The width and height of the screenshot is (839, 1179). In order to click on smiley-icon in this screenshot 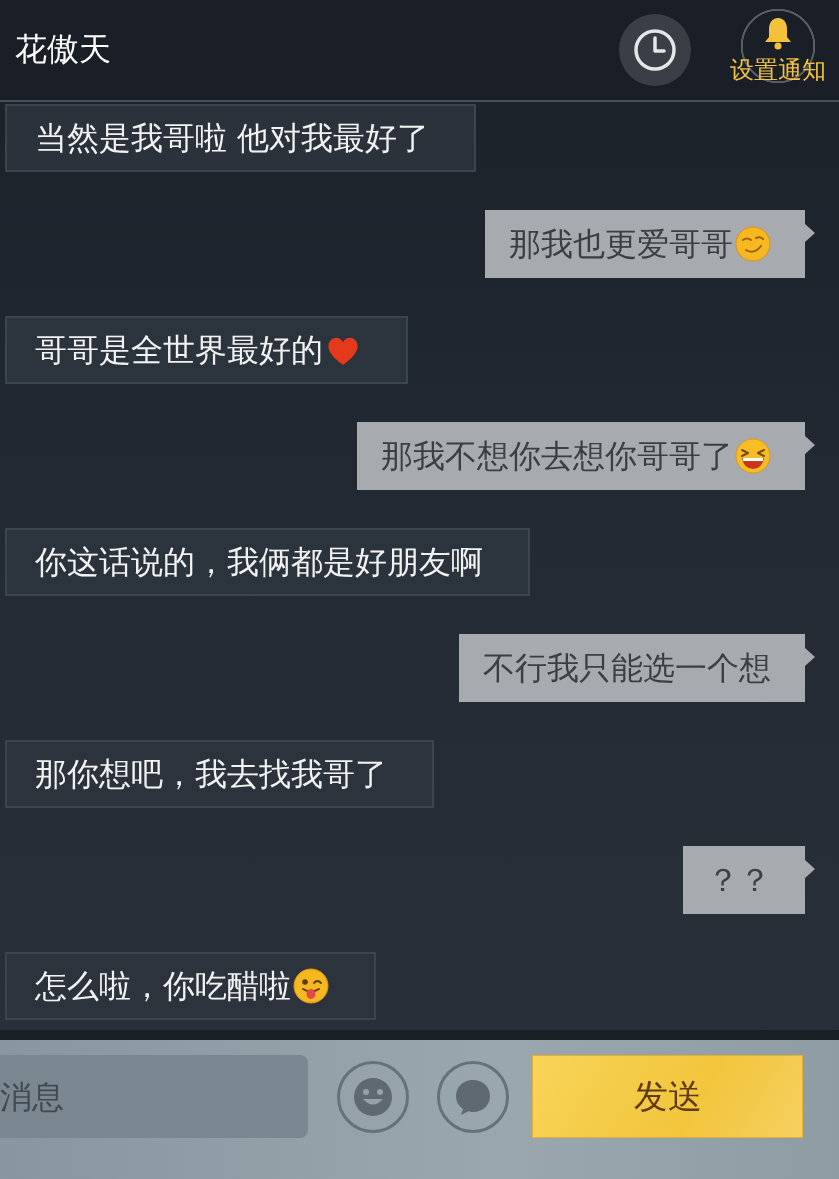, I will do `click(373, 1097)`.